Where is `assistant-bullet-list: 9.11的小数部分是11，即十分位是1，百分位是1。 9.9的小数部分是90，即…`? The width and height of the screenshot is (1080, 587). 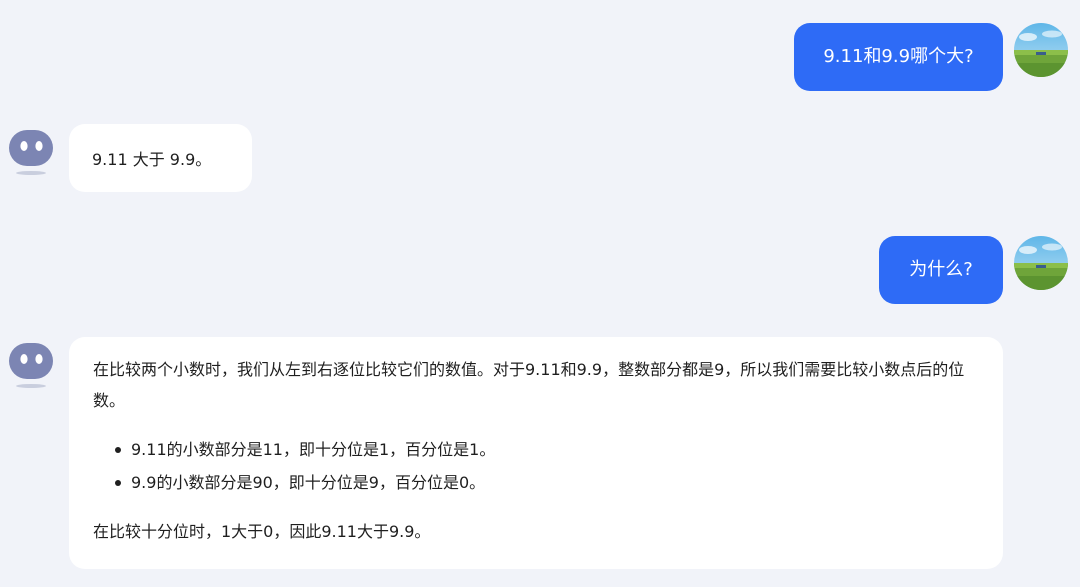 assistant-bullet-list: 9.11的小数部分是11，即十分位是1，百分位是1。 9.9的小数部分是90，即… is located at coordinates (536, 466).